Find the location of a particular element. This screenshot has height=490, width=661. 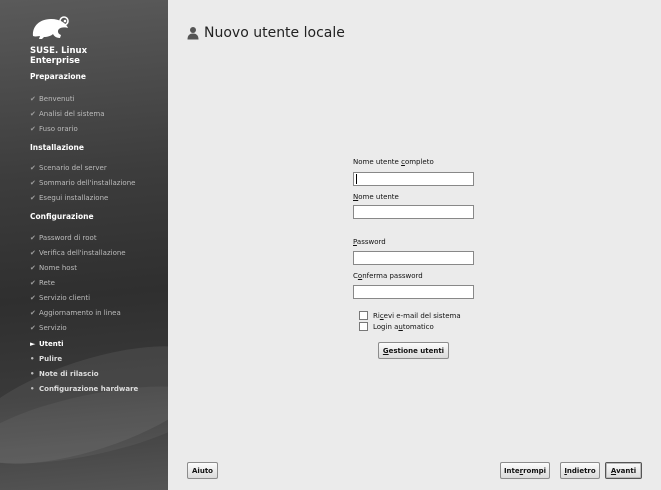

step-esegui-installazione: ✔ Esegui installazione is located at coordinates (69, 198).